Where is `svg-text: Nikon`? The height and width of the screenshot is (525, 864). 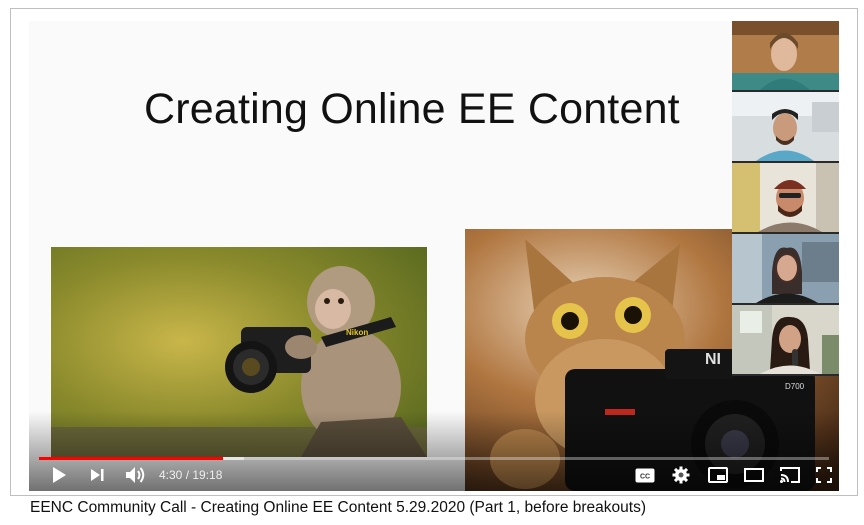 svg-text: Nikon is located at coordinates (357, 332).